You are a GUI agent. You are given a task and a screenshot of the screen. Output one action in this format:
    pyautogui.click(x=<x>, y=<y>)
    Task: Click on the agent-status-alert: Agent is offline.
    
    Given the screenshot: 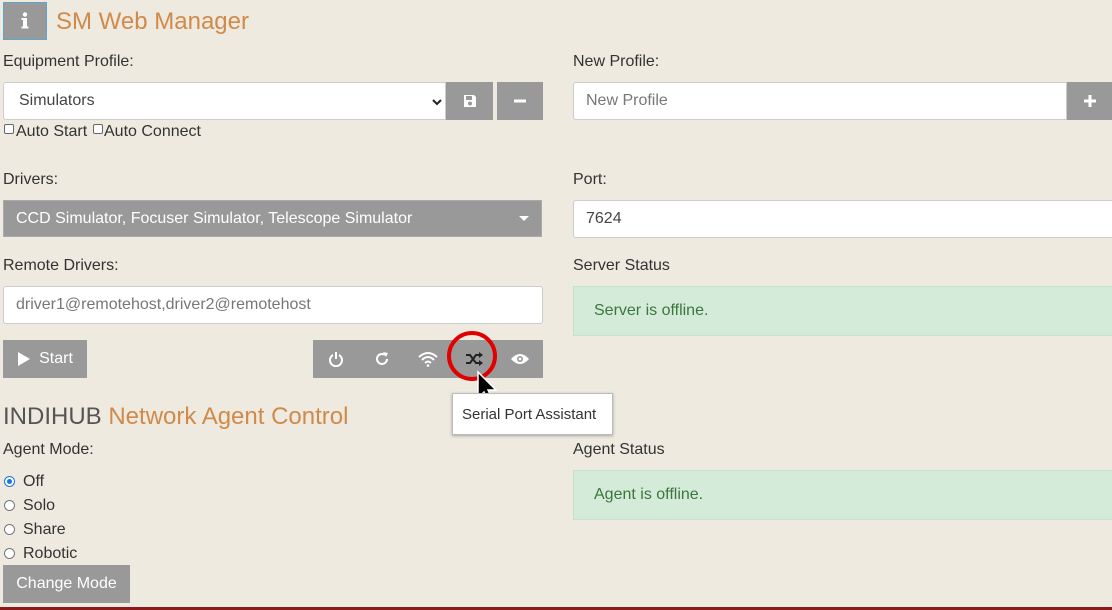 What is the action you would take?
    pyautogui.click(x=842, y=495)
    